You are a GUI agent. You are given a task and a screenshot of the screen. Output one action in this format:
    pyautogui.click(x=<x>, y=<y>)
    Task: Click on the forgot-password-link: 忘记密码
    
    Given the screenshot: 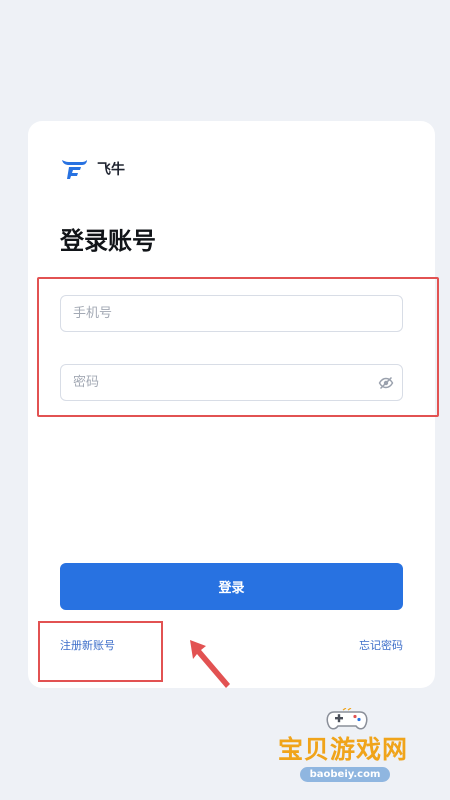 What is the action you would take?
    pyautogui.click(x=381, y=645)
    